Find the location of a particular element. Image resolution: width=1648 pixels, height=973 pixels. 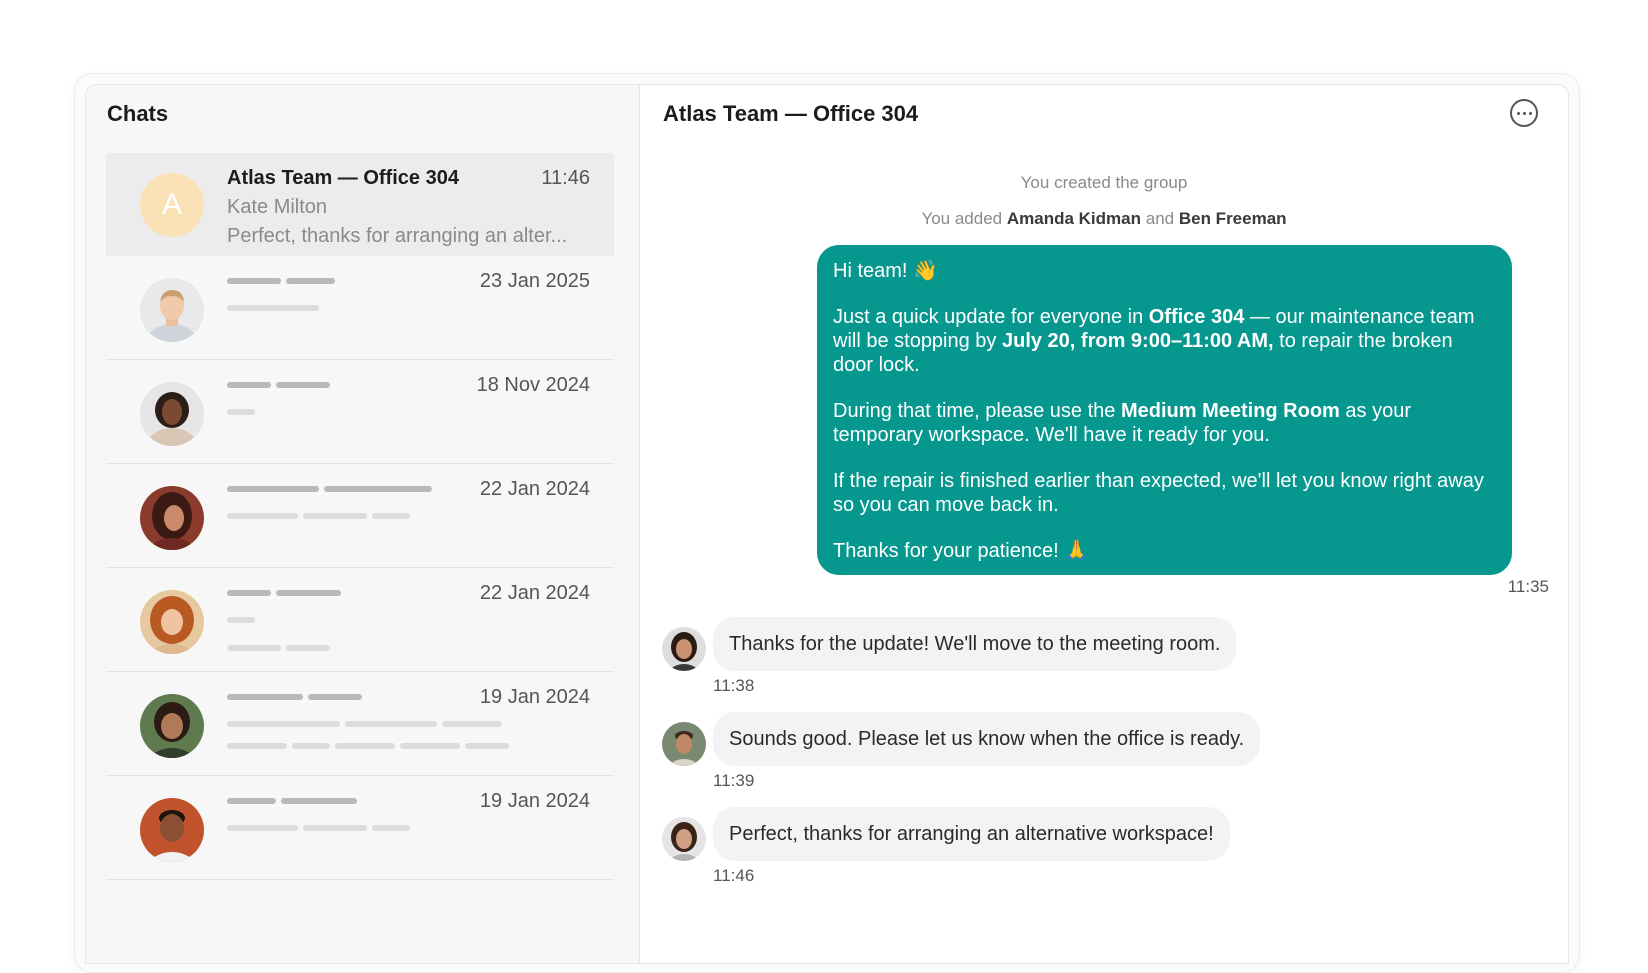

message-greeting: Hi team! 👋 is located at coordinates (885, 271).